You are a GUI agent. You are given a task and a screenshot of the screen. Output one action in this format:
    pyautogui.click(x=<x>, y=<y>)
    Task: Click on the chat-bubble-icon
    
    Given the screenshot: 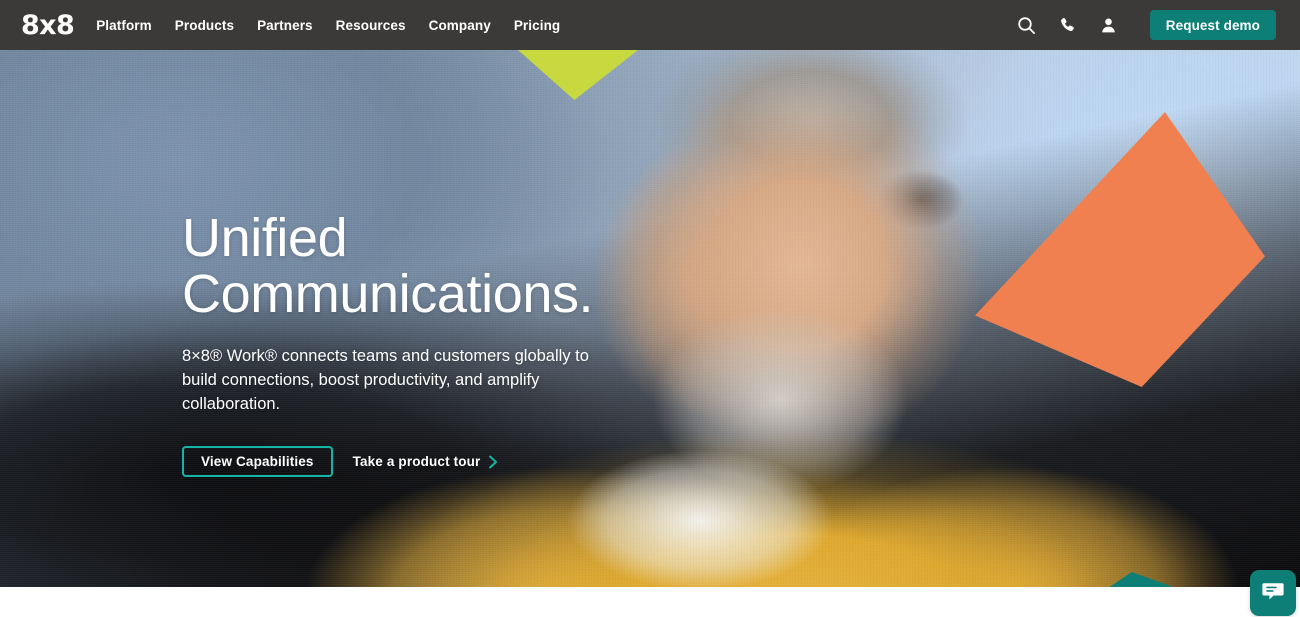 What is the action you would take?
    pyautogui.click(x=1273, y=593)
    